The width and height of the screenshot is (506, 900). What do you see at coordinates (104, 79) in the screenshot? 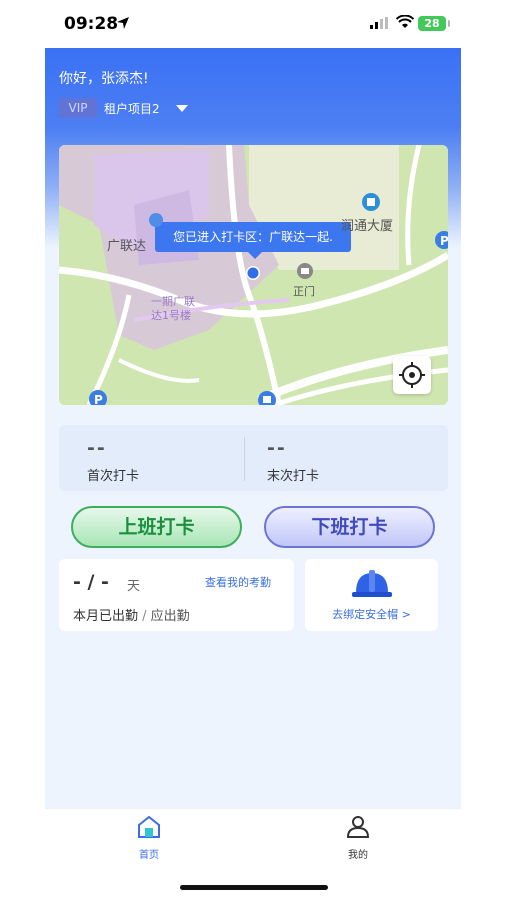
I see `greeting-text: 你好，张添杰!` at bounding box center [104, 79].